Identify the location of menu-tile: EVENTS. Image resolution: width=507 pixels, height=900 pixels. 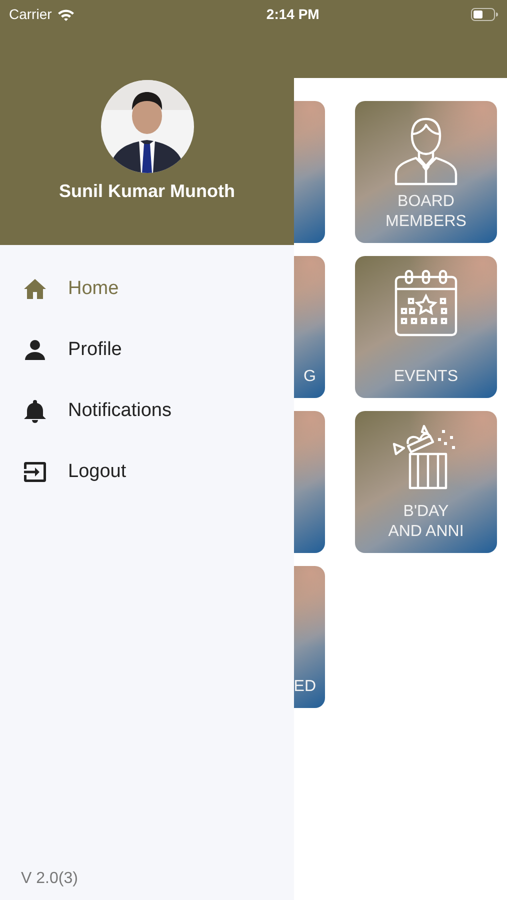
(426, 327).